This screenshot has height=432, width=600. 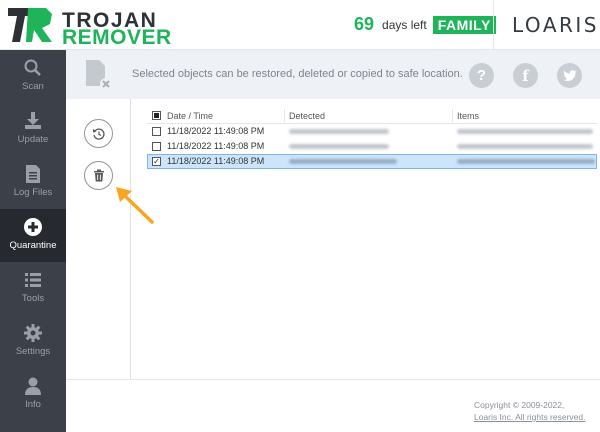 I want to click on delete-button, so click(x=98, y=175).